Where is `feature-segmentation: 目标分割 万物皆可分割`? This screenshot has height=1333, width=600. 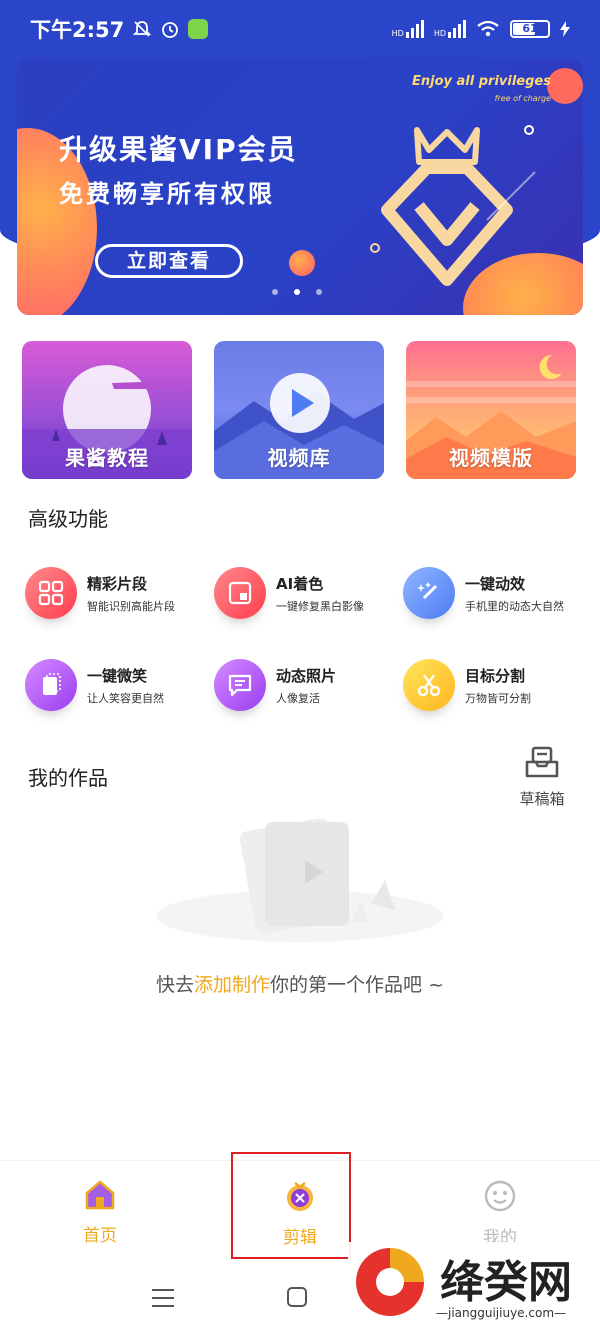 feature-segmentation: 目标分割 万物皆可分割 is located at coordinates (498, 685).